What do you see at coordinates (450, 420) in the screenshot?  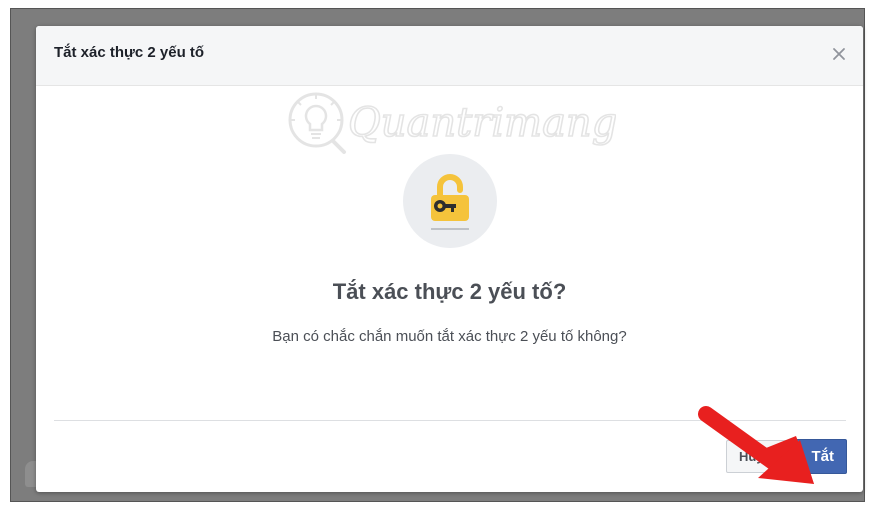 I see `footer-divider` at bounding box center [450, 420].